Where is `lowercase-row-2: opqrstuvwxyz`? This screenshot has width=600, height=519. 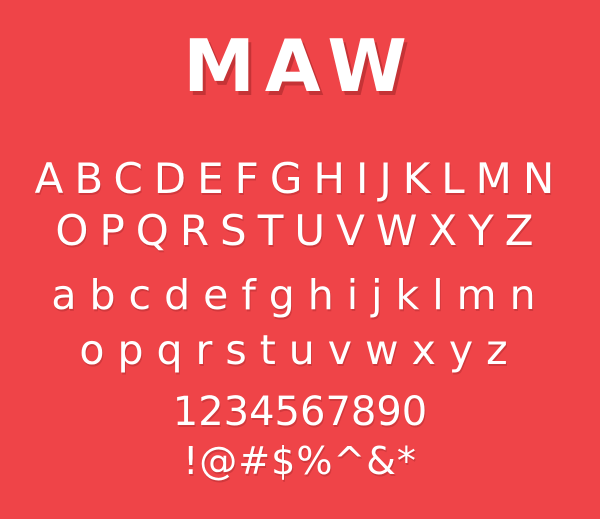
lowercase-row-2: opqrstuvwxyz is located at coordinates (300, 350).